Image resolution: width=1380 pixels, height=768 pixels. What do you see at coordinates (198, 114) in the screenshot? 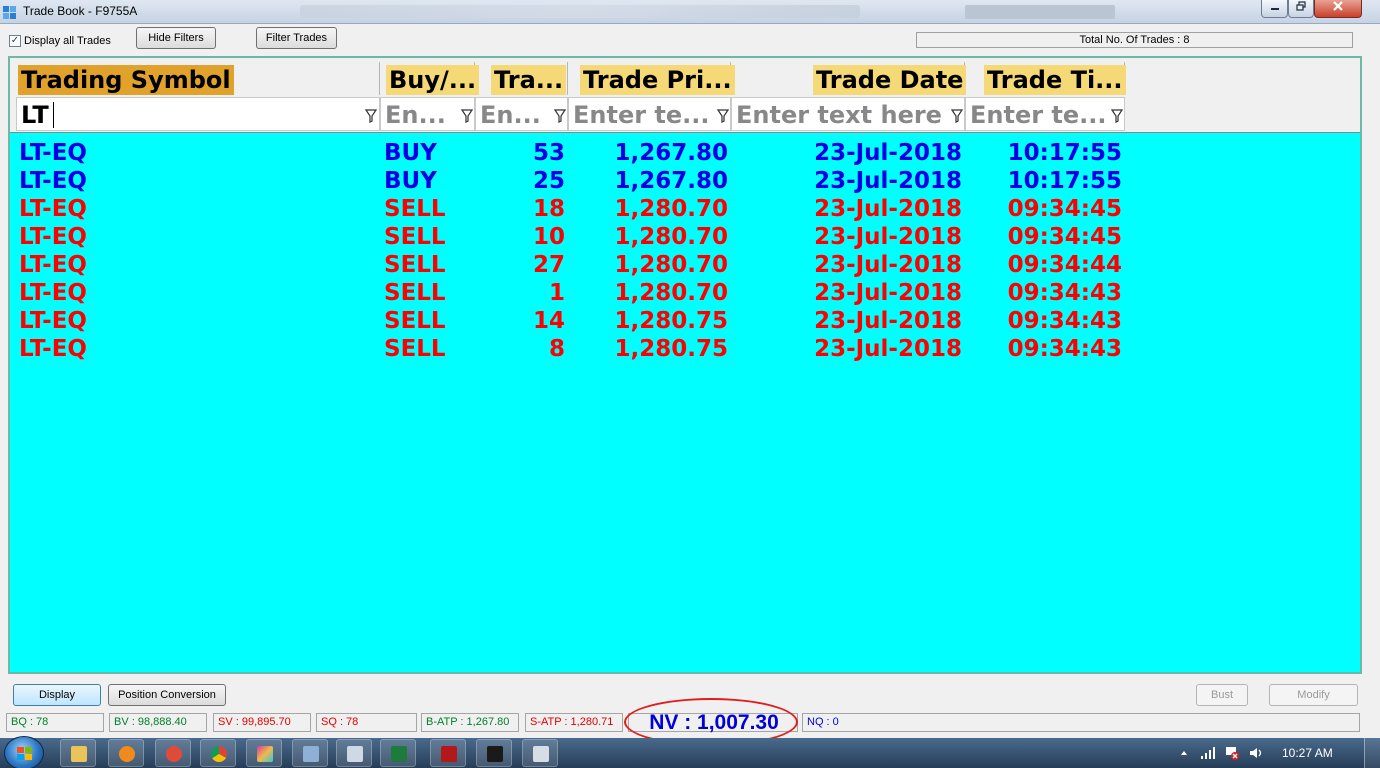
I see `filter-input-trading-symbol: LT` at bounding box center [198, 114].